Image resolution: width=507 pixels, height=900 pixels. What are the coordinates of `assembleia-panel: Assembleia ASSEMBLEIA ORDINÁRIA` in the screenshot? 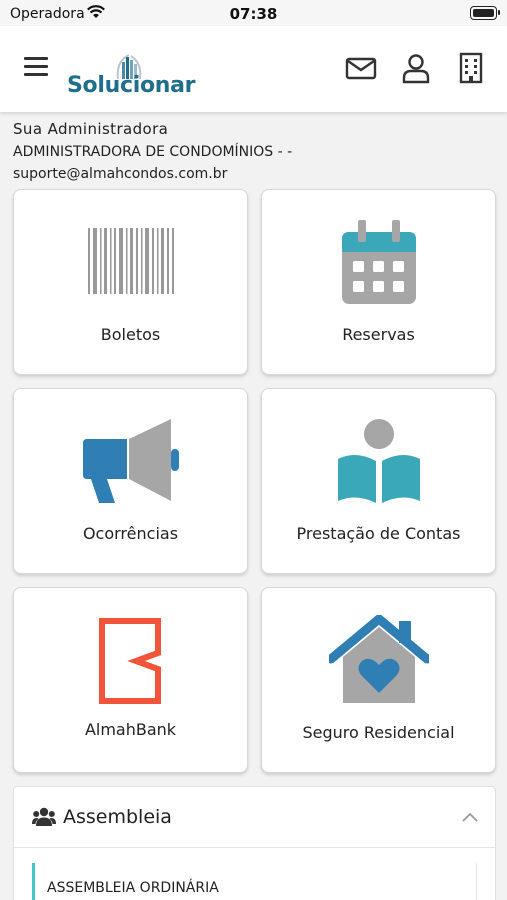 It's located at (254, 843).